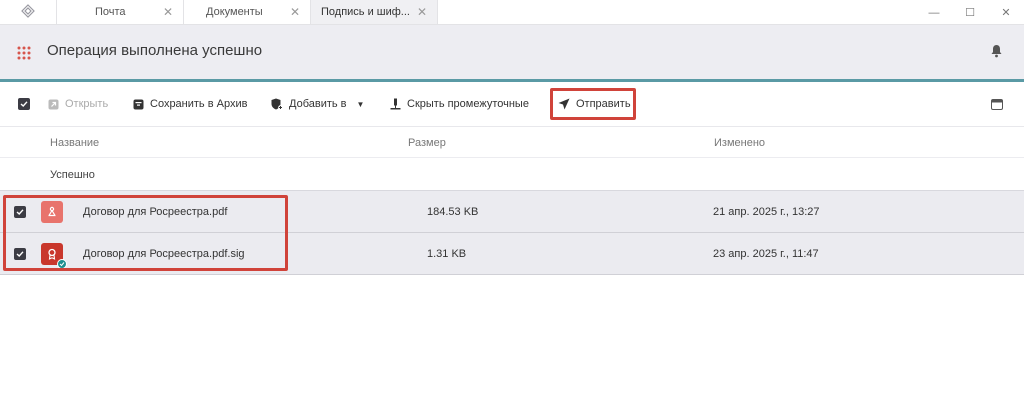 This screenshot has height=417, width=1024. I want to click on close-window-button: ✕, so click(1006, 12).